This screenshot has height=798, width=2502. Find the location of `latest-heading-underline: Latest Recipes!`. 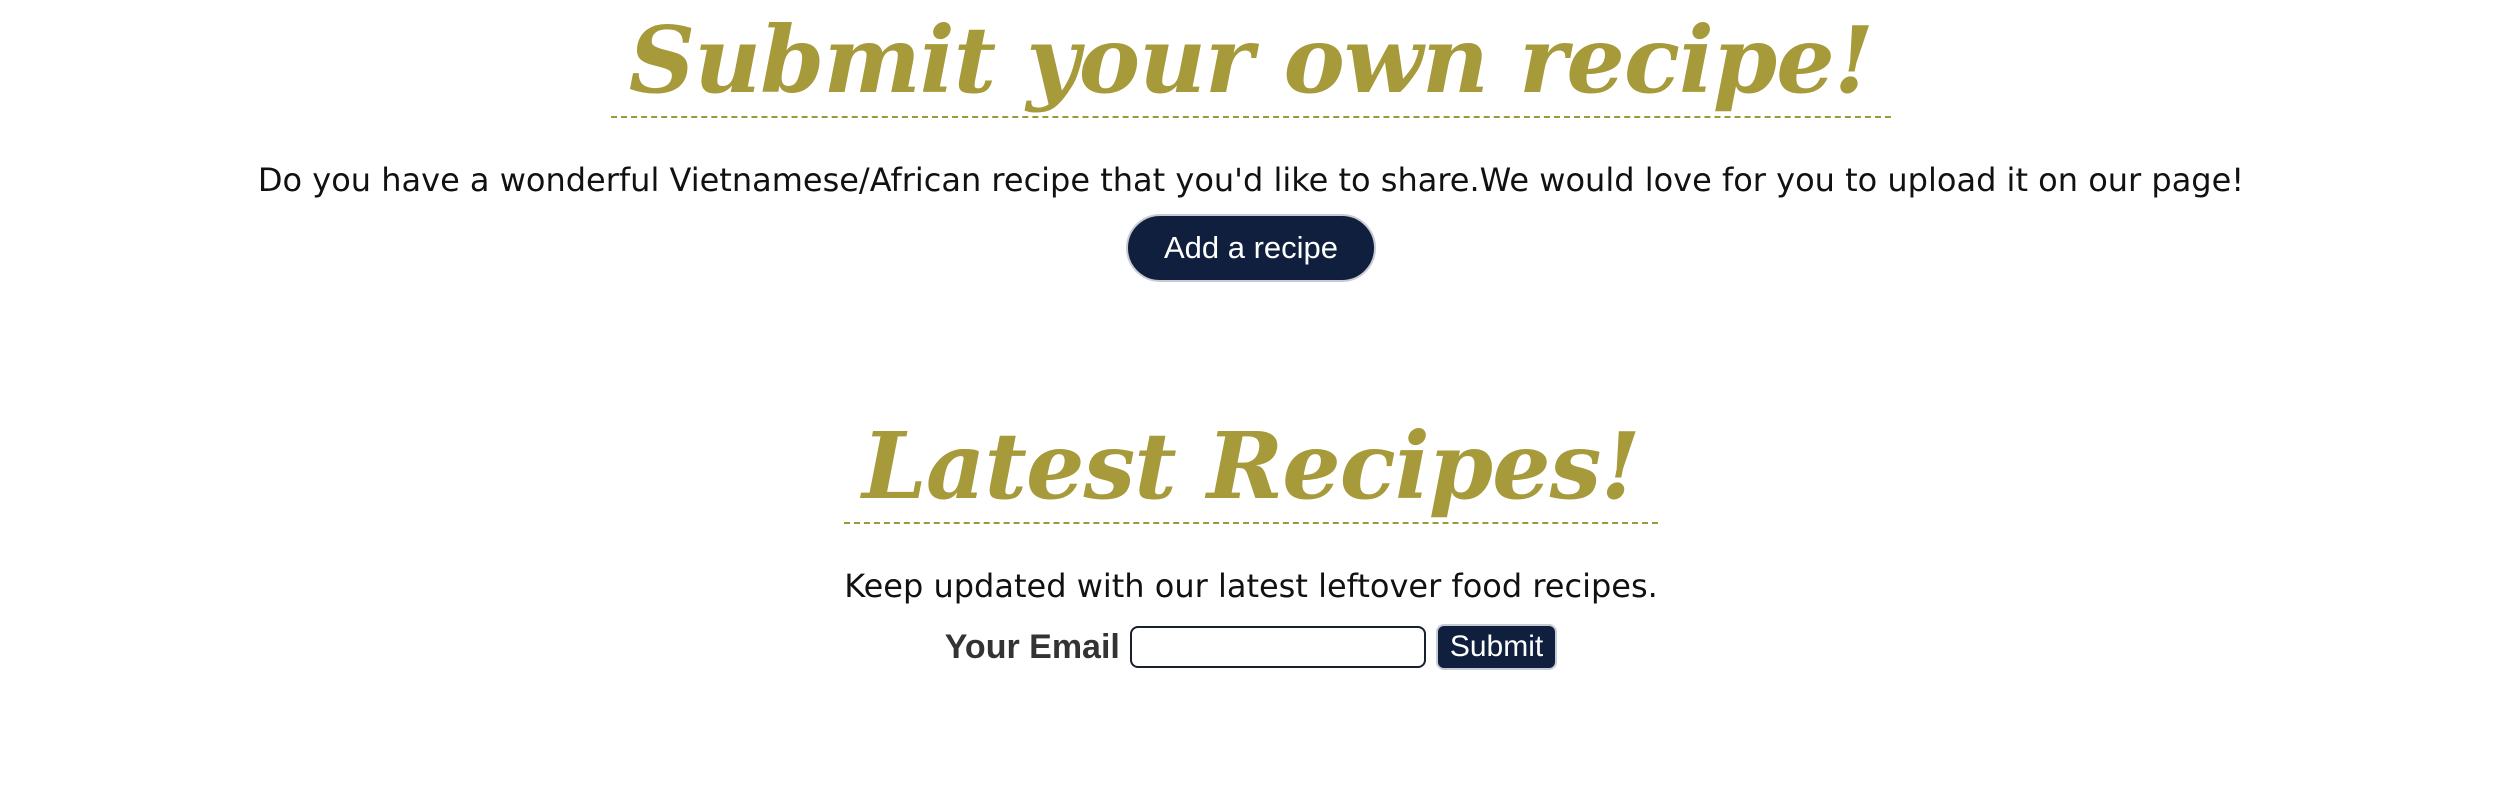

latest-heading-underline: Latest Recipes! is located at coordinates (1251, 467).